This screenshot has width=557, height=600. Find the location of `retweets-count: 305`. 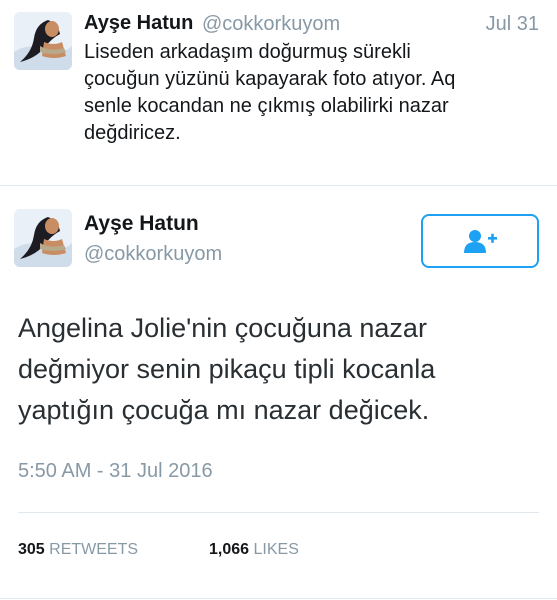

retweets-count: 305 is located at coordinates (31, 549).